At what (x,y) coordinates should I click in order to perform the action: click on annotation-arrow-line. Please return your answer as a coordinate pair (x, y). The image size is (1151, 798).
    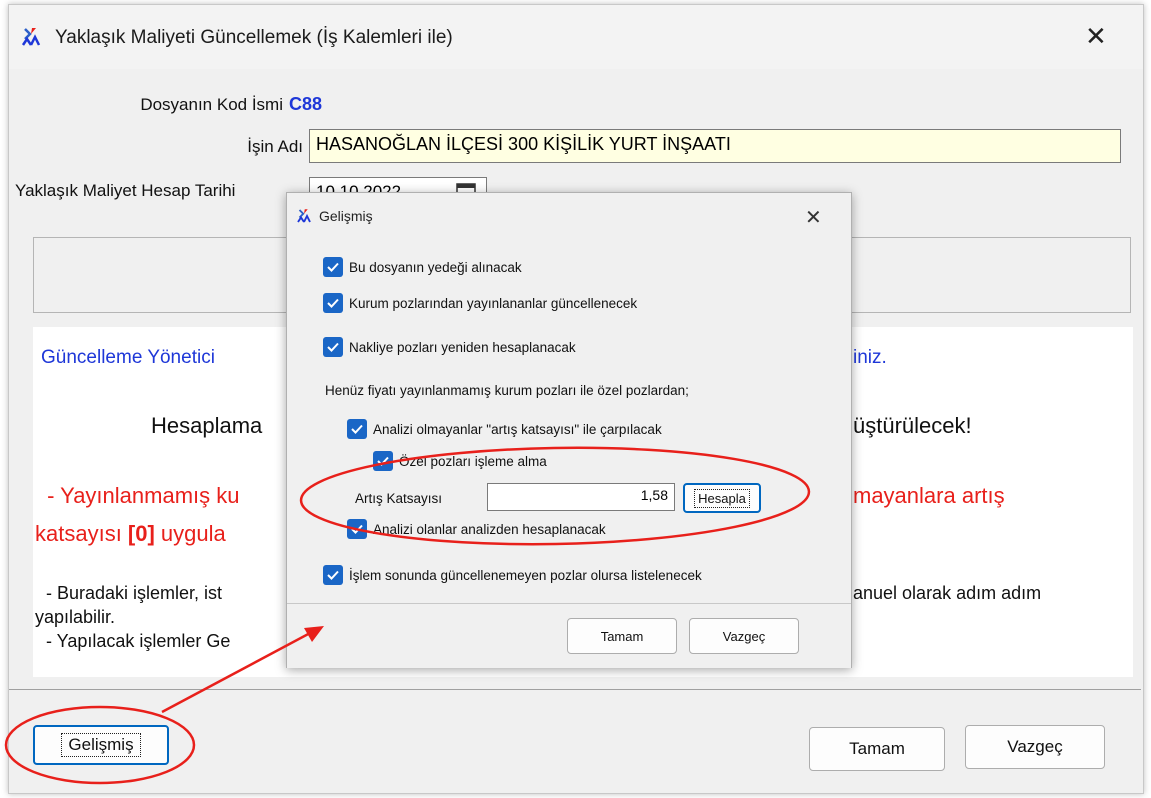
    Looking at the image, I should click on (237, 672).